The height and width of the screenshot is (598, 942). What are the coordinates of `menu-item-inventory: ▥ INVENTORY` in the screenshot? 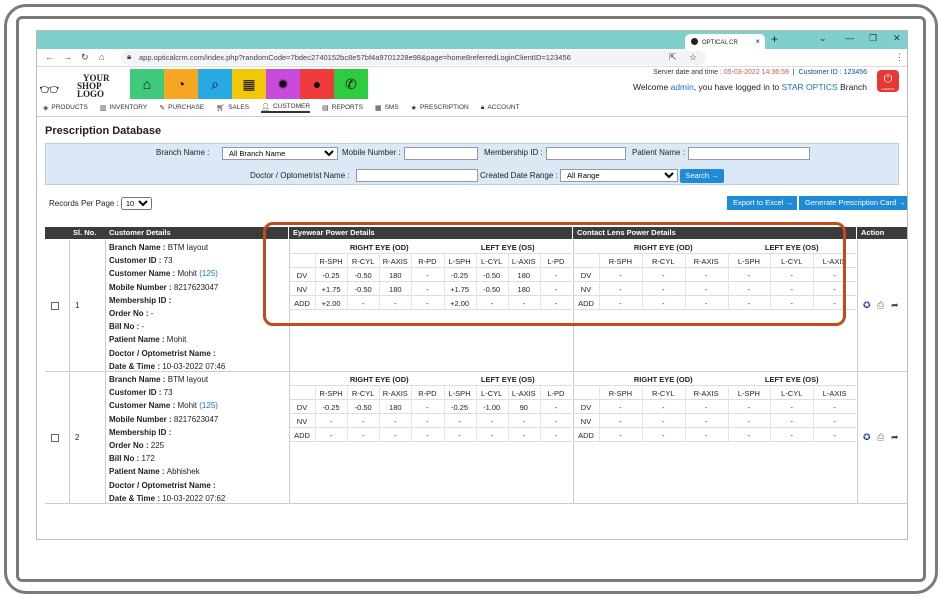 It's located at (123, 108).